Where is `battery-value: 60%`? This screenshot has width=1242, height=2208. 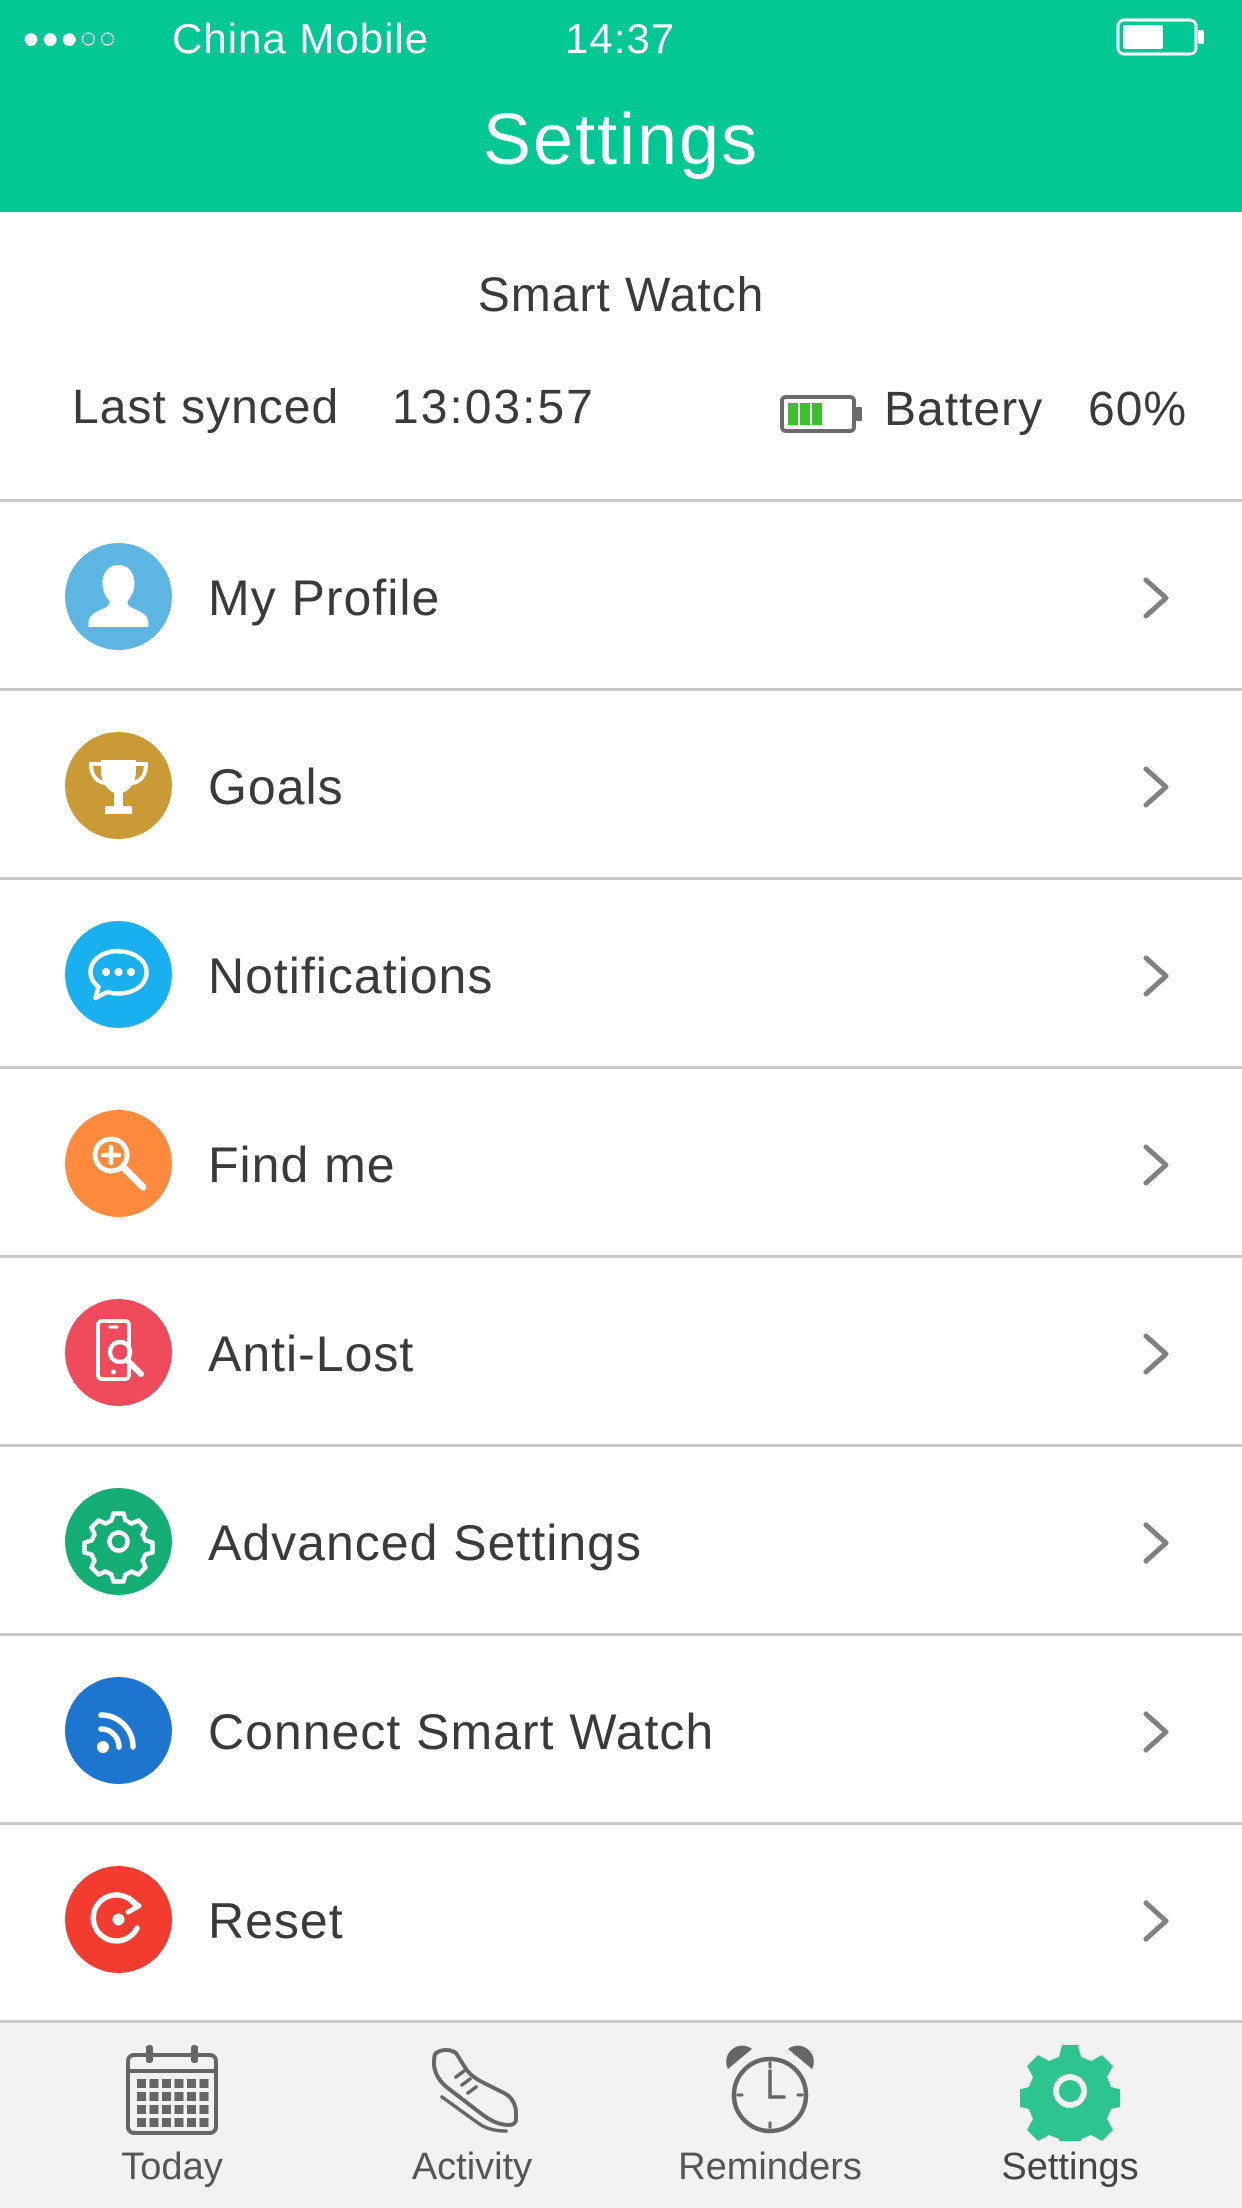
battery-value: 60% is located at coordinates (1138, 409).